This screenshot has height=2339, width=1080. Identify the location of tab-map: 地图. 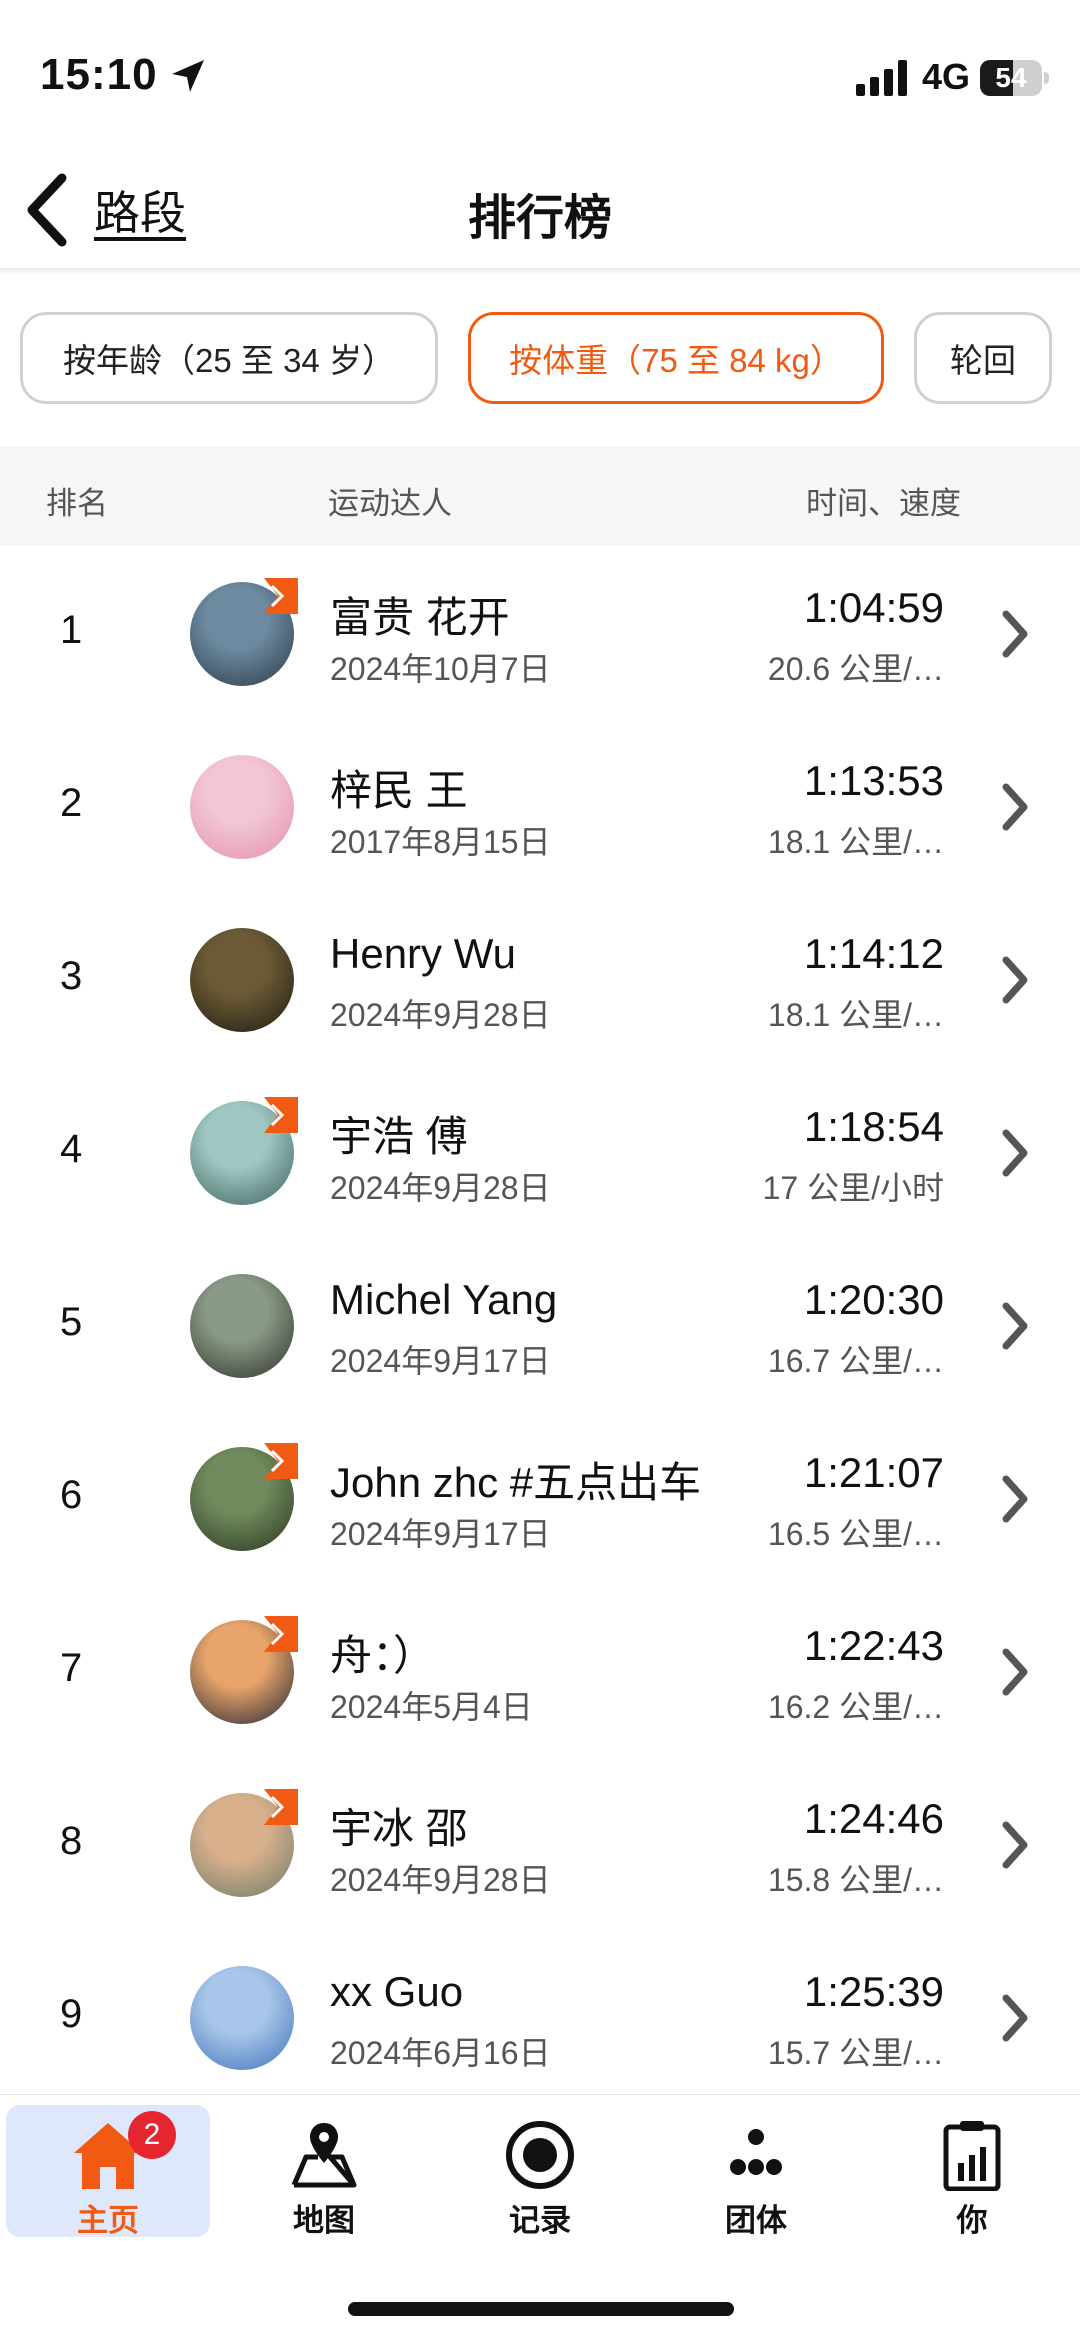
(324, 2171).